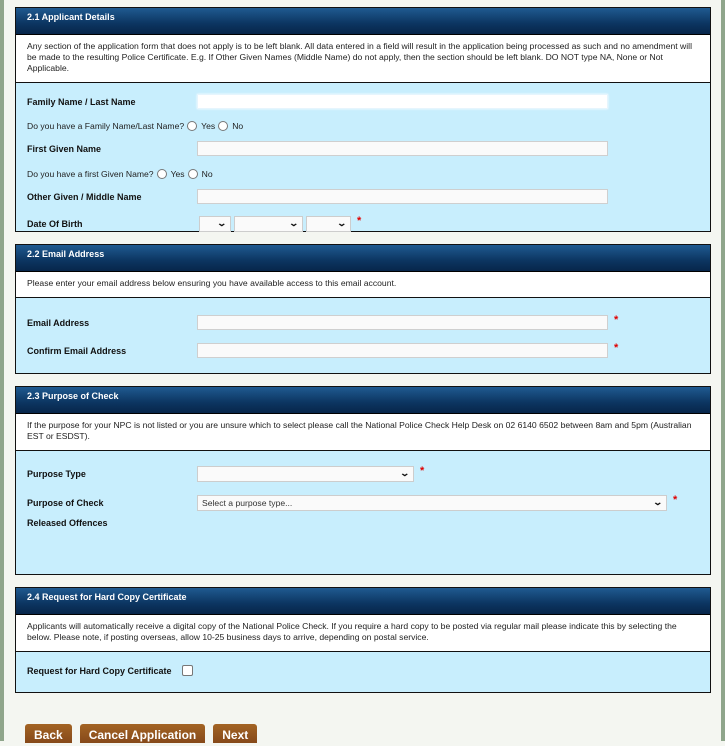 This screenshot has height=746, width=725. What do you see at coordinates (402, 148) in the screenshot?
I see `first-given-name-input` at bounding box center [402, 148].